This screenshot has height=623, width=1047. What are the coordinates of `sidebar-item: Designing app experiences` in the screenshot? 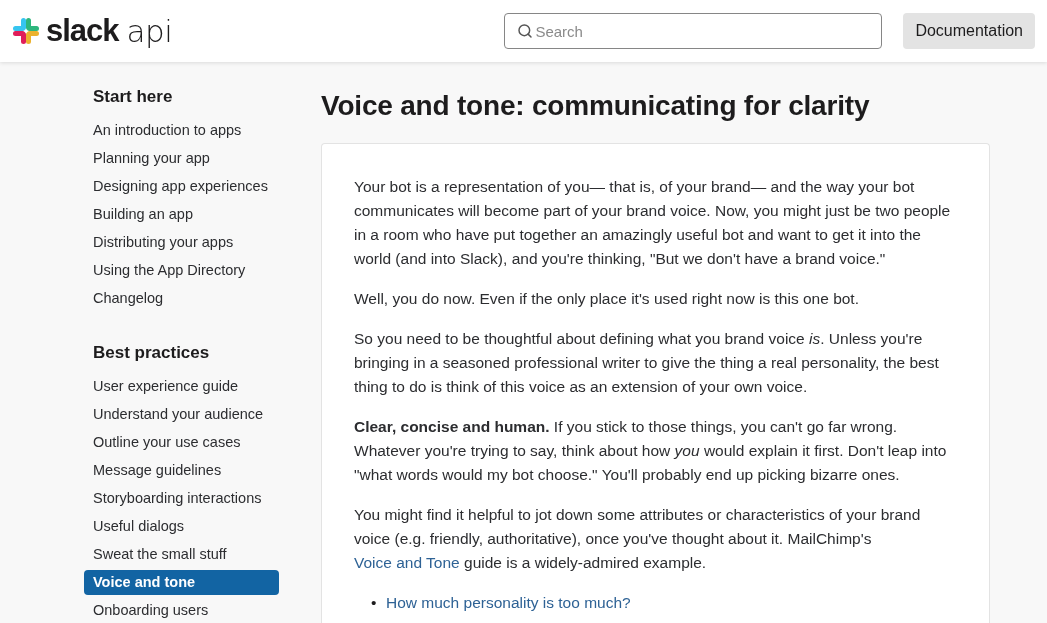 It's located at (181, 186).